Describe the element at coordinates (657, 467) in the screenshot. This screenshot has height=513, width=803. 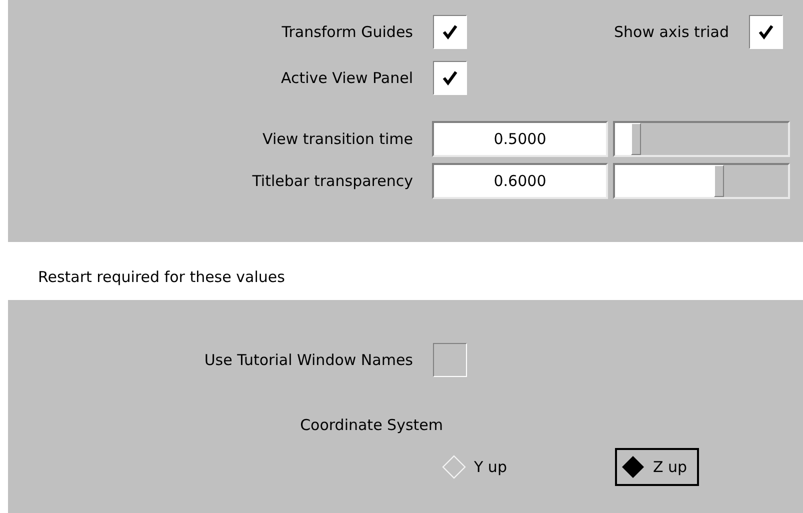
I see `radio-option: Z up` at that location.